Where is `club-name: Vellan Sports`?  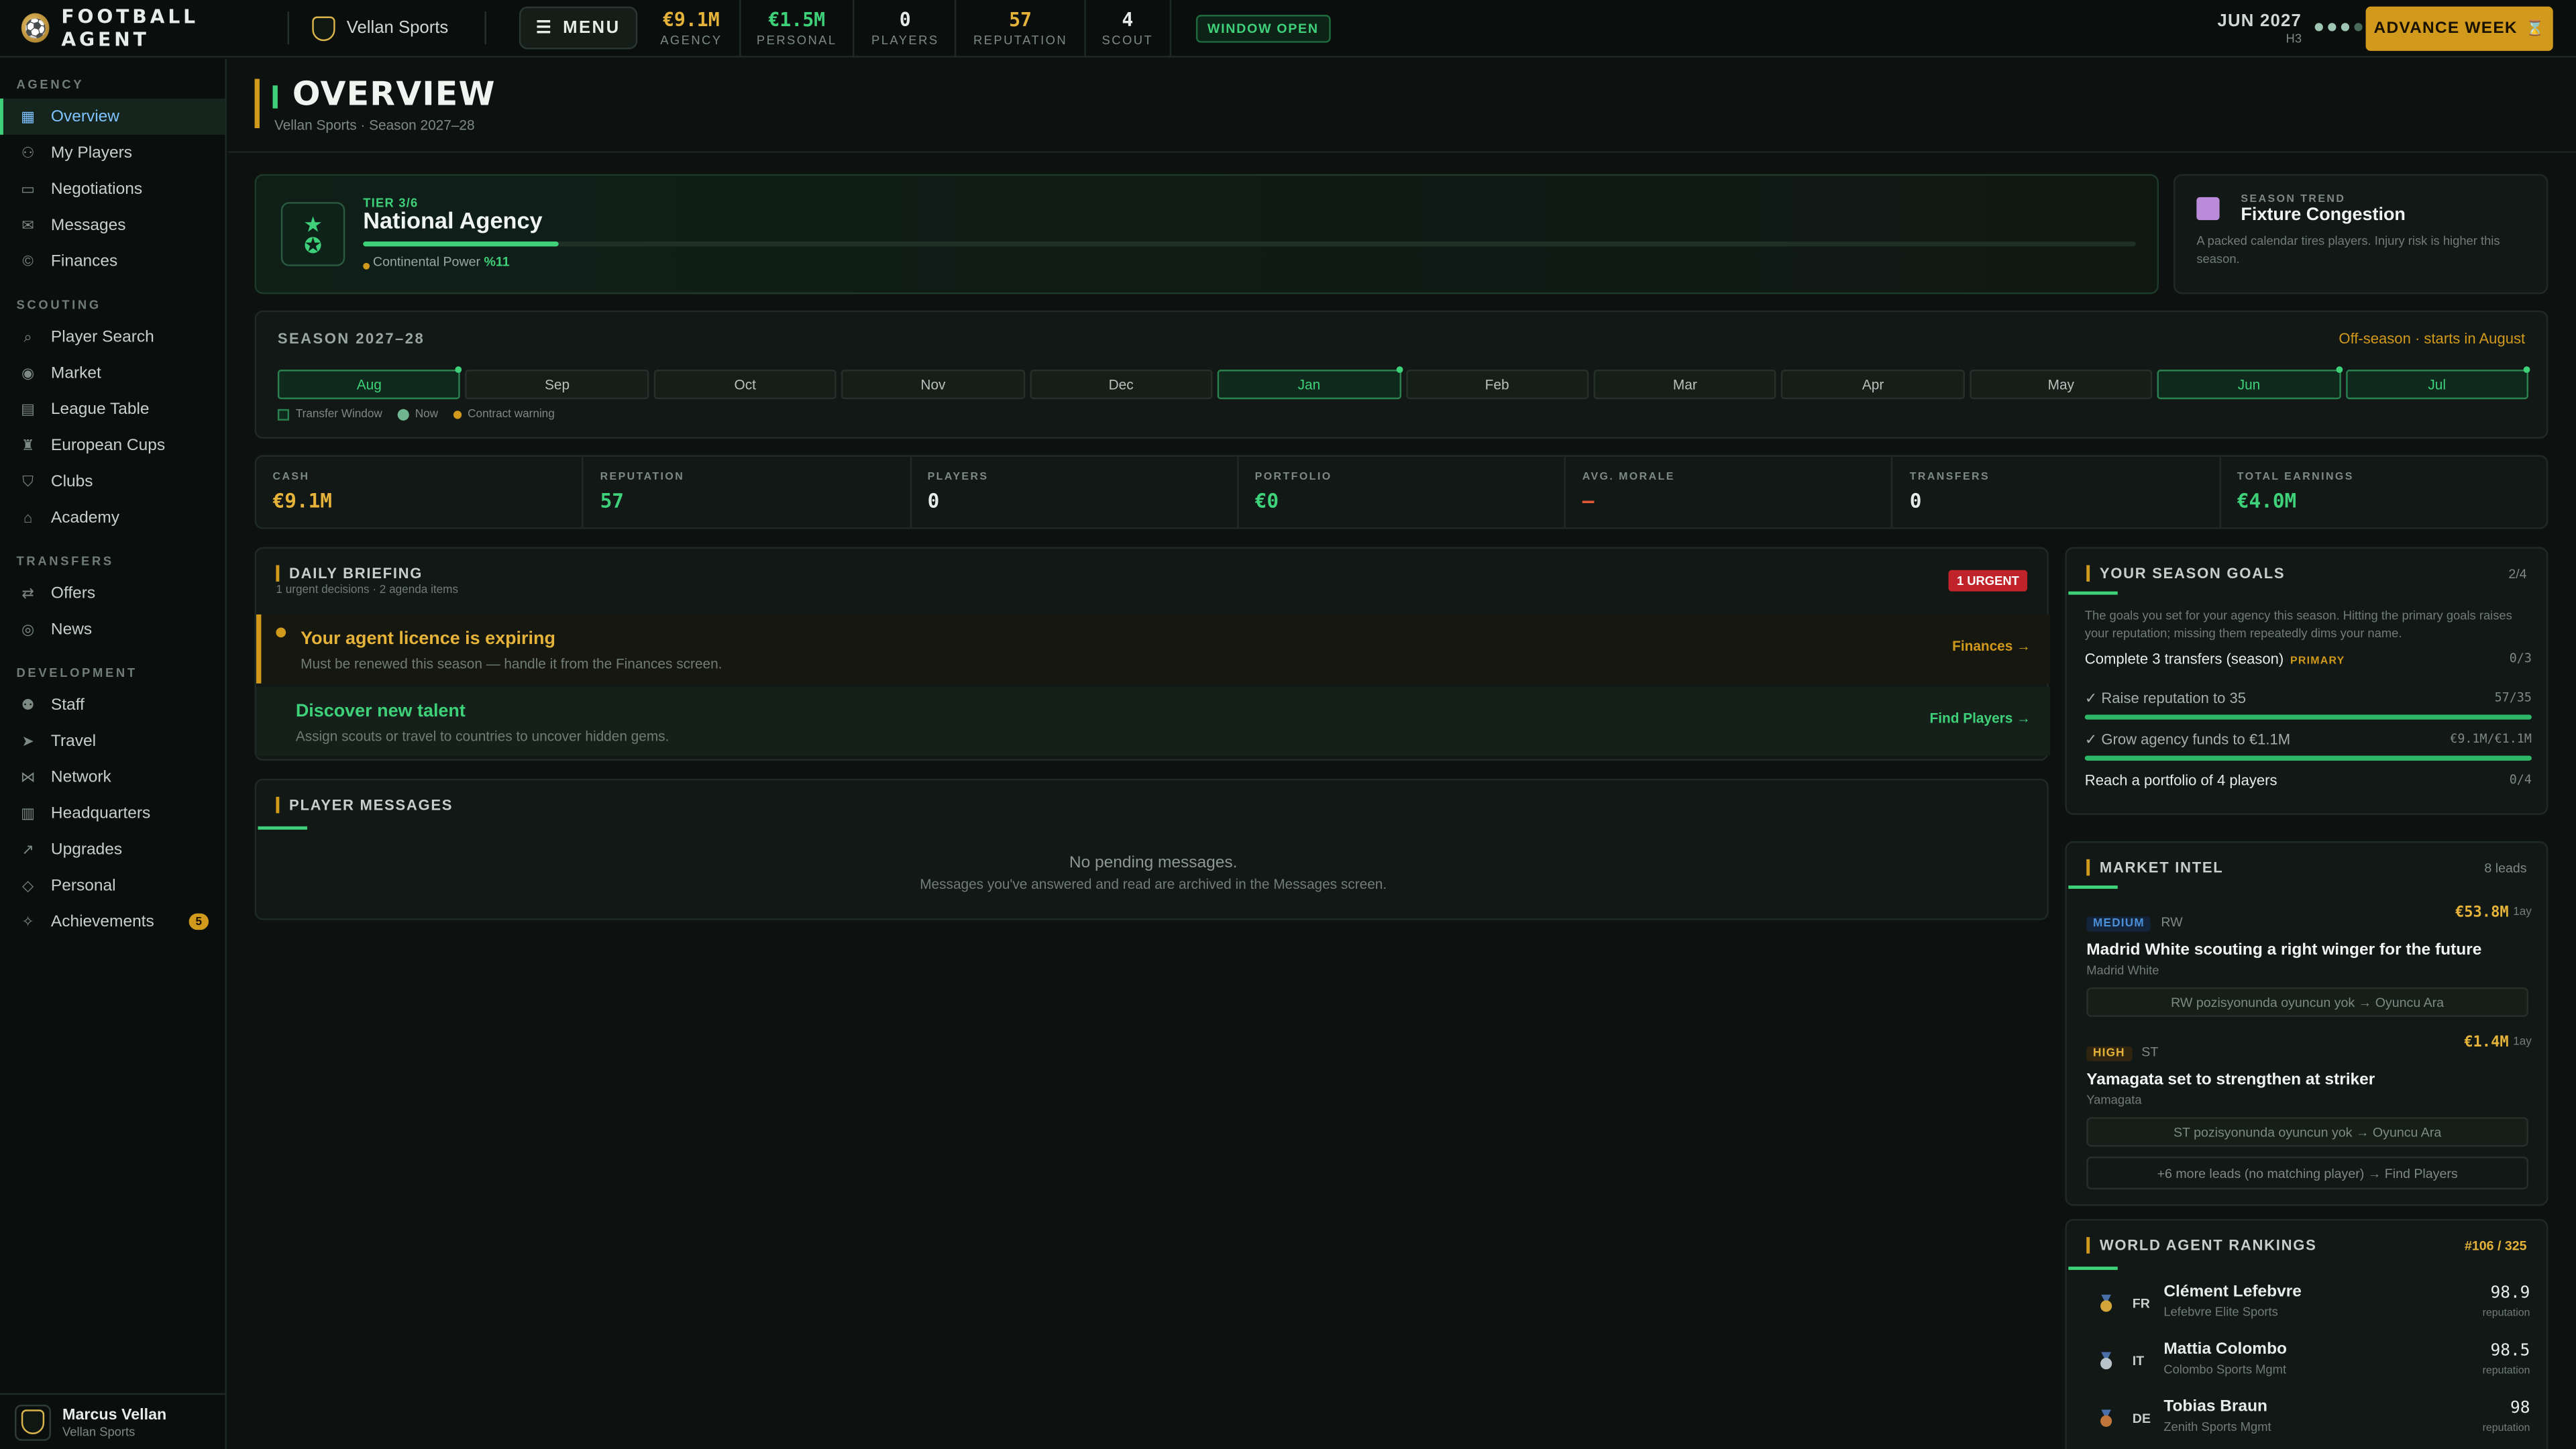
club-name: Vellan Sports is located at coordinates (397, 27).